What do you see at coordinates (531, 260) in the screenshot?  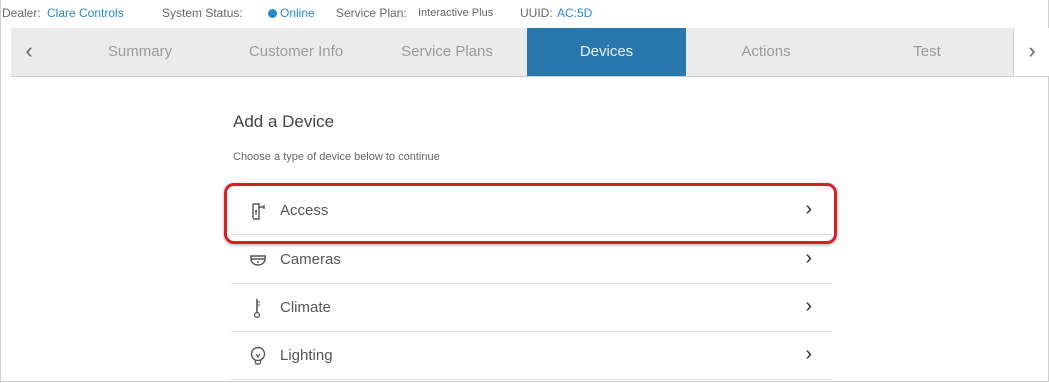 I see `device-row-cameras: Cameras ›` at bounding box center [531, 260].